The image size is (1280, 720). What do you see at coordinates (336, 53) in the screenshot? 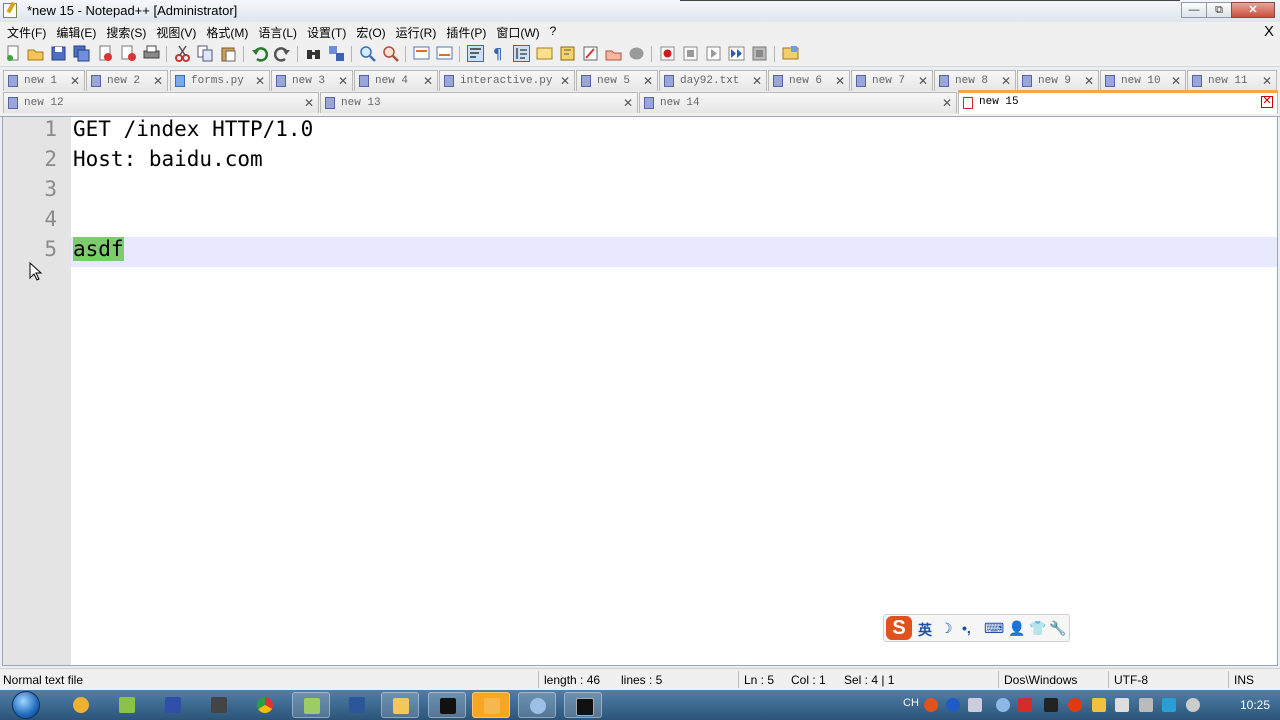
I see `replace-icon` at bounding box center [336, 53].